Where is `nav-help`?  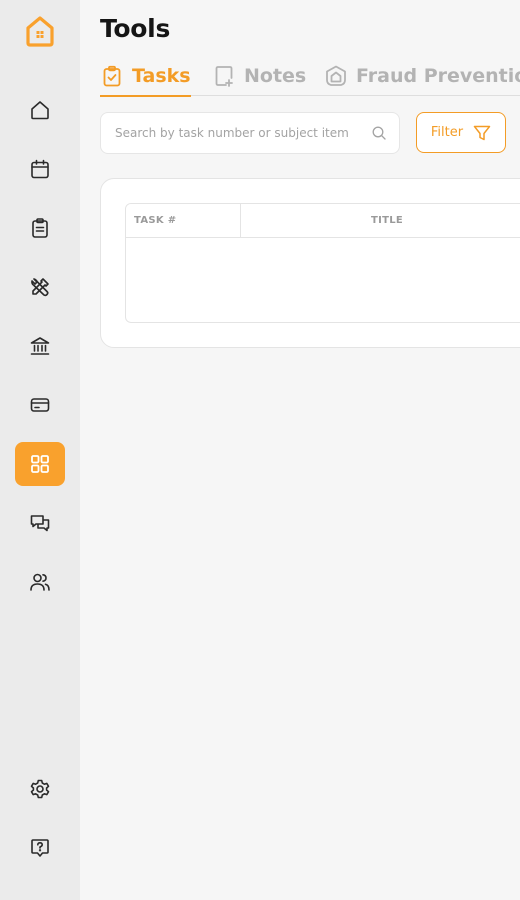
nav-help is located at coordinates (40, 848).